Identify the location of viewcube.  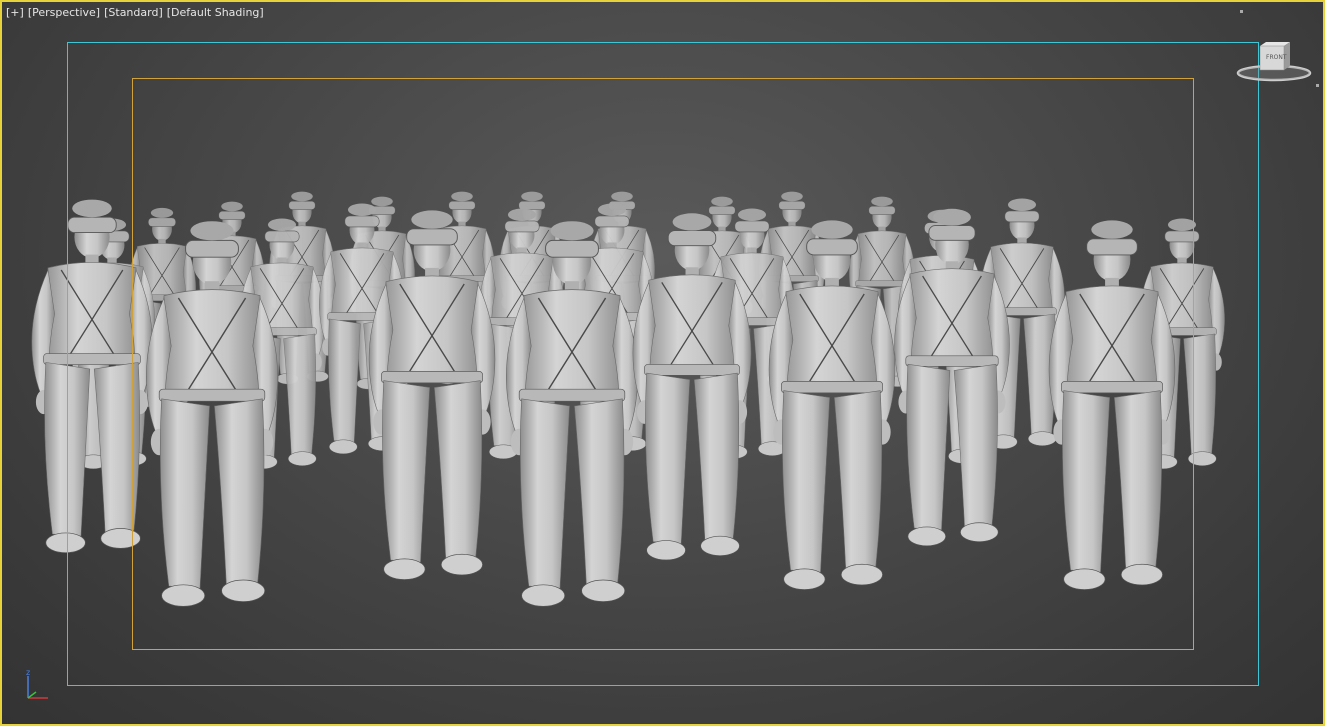
(1272, 63).